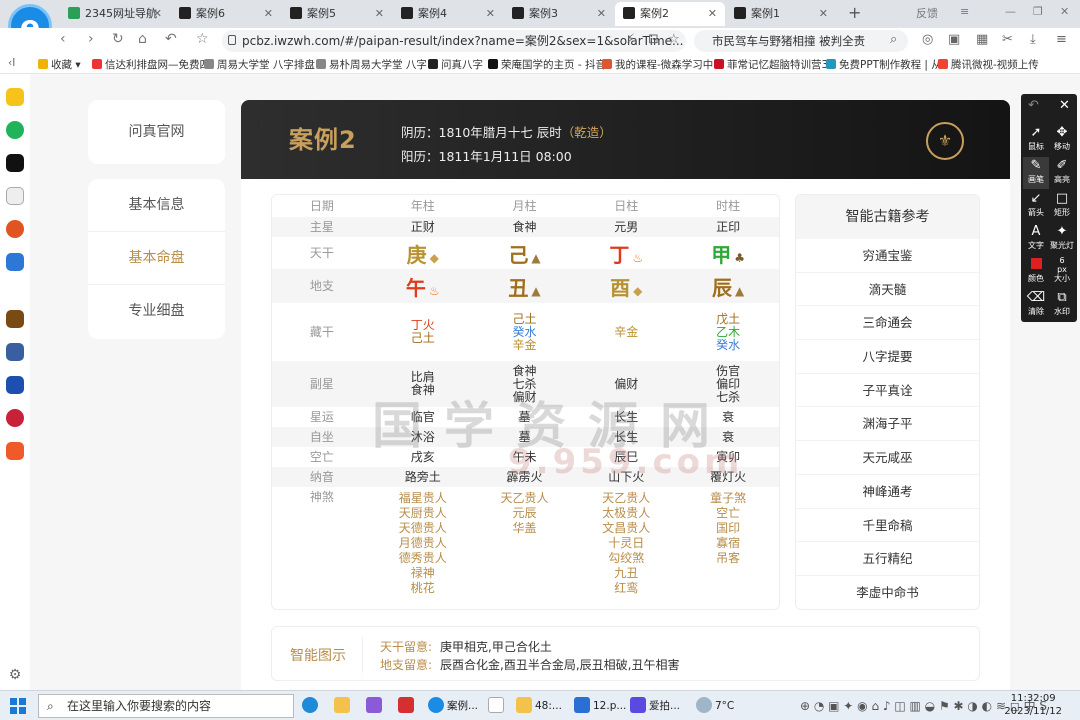 Image resolution: width=1080 pixels, height=720 pixels. I want to click on nav-basic-info: 基本信息, so click(156, 205).